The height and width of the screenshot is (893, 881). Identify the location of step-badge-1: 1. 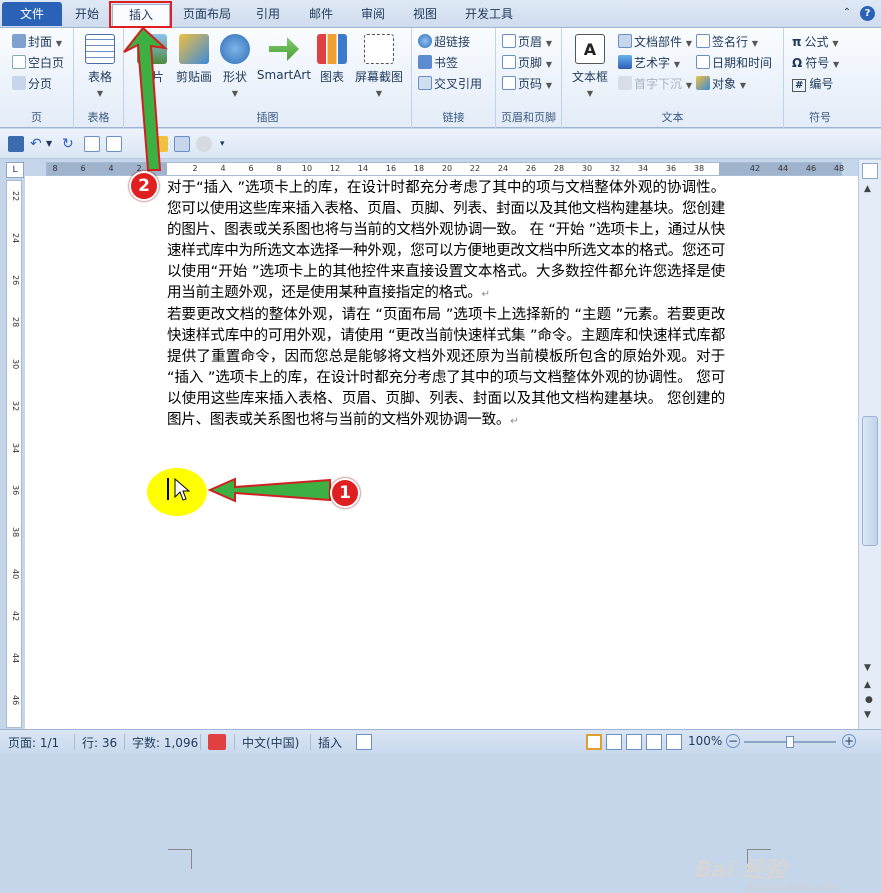
(345, 493).